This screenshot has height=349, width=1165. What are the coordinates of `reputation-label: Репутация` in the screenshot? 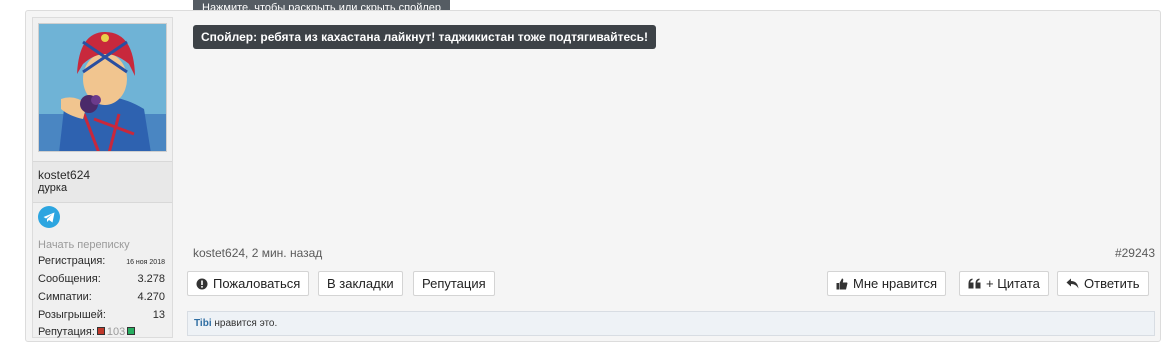 It's located at (454, 283).